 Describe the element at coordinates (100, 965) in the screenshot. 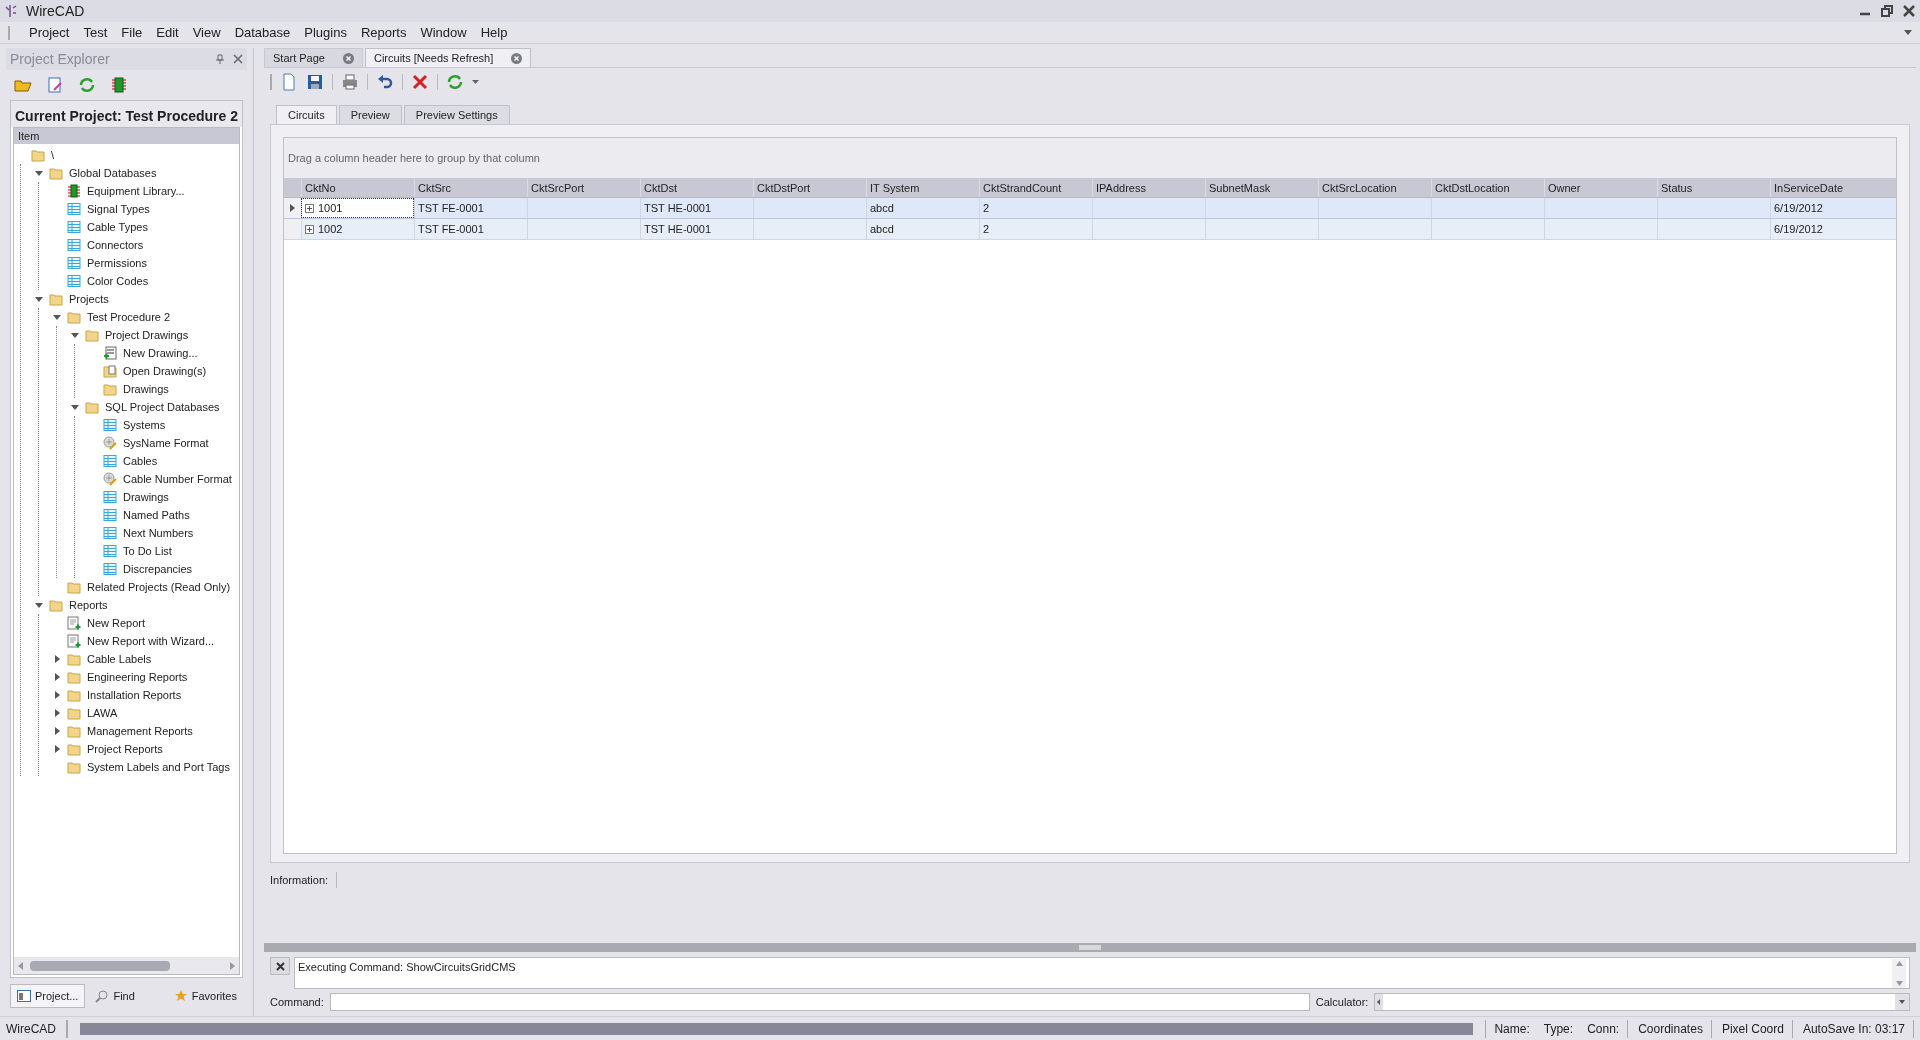

I see `scroll-thumb` at that location.